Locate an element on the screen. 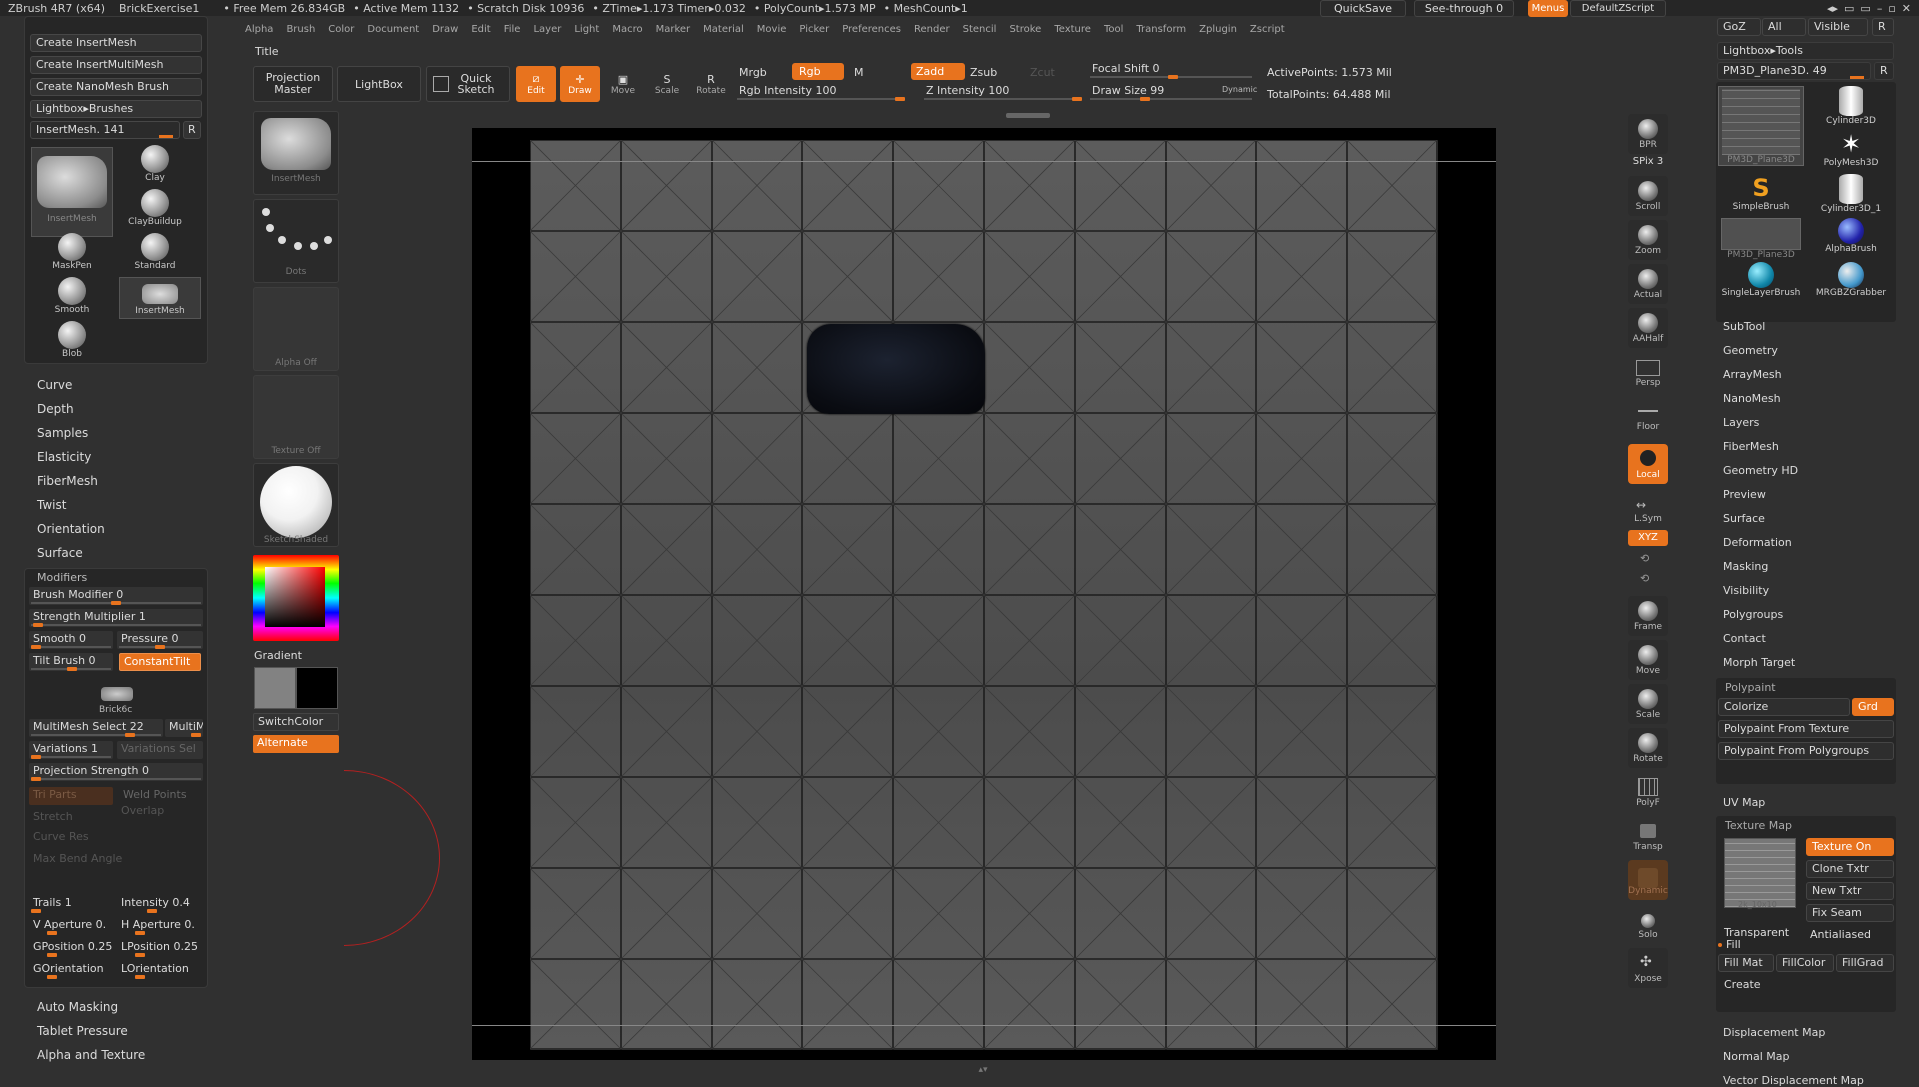 This screenshot has height=1087, width=1919. rotate-axis-icon: ⟲ is located at coordinates (1644, 558).